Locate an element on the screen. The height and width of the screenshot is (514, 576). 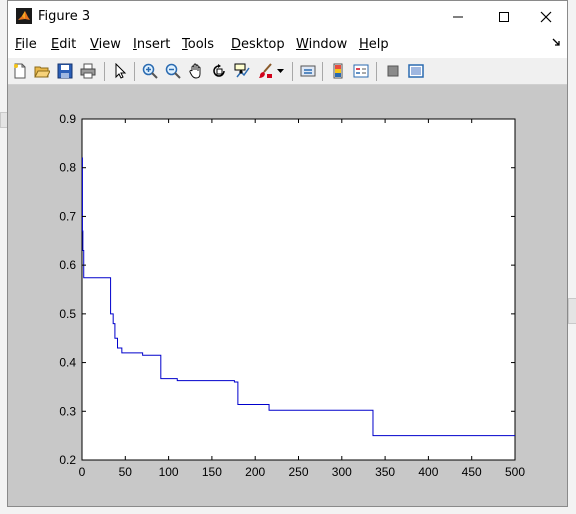
x-tick-label: 450 is located at coordinates (472, 472).